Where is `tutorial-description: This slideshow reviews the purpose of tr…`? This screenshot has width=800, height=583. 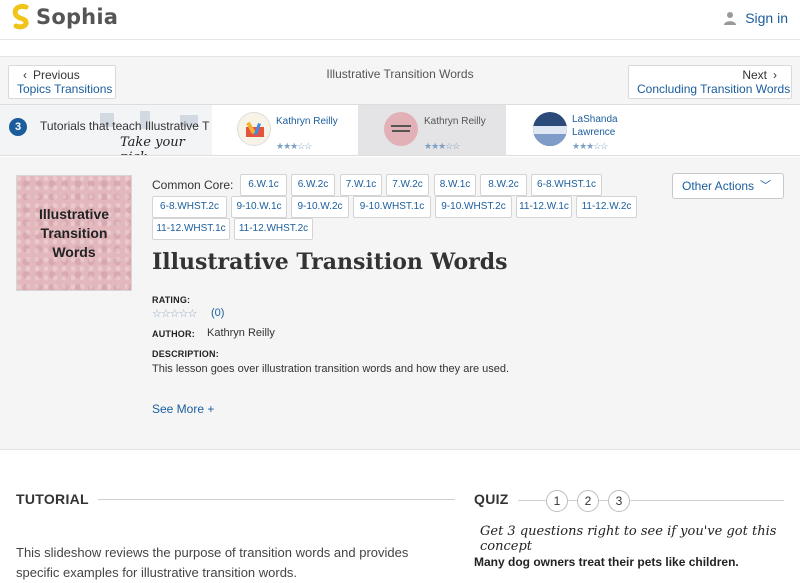
tutorial-description: This slideshow reviews the purpose of tr… is located at coordinates (212, 562).